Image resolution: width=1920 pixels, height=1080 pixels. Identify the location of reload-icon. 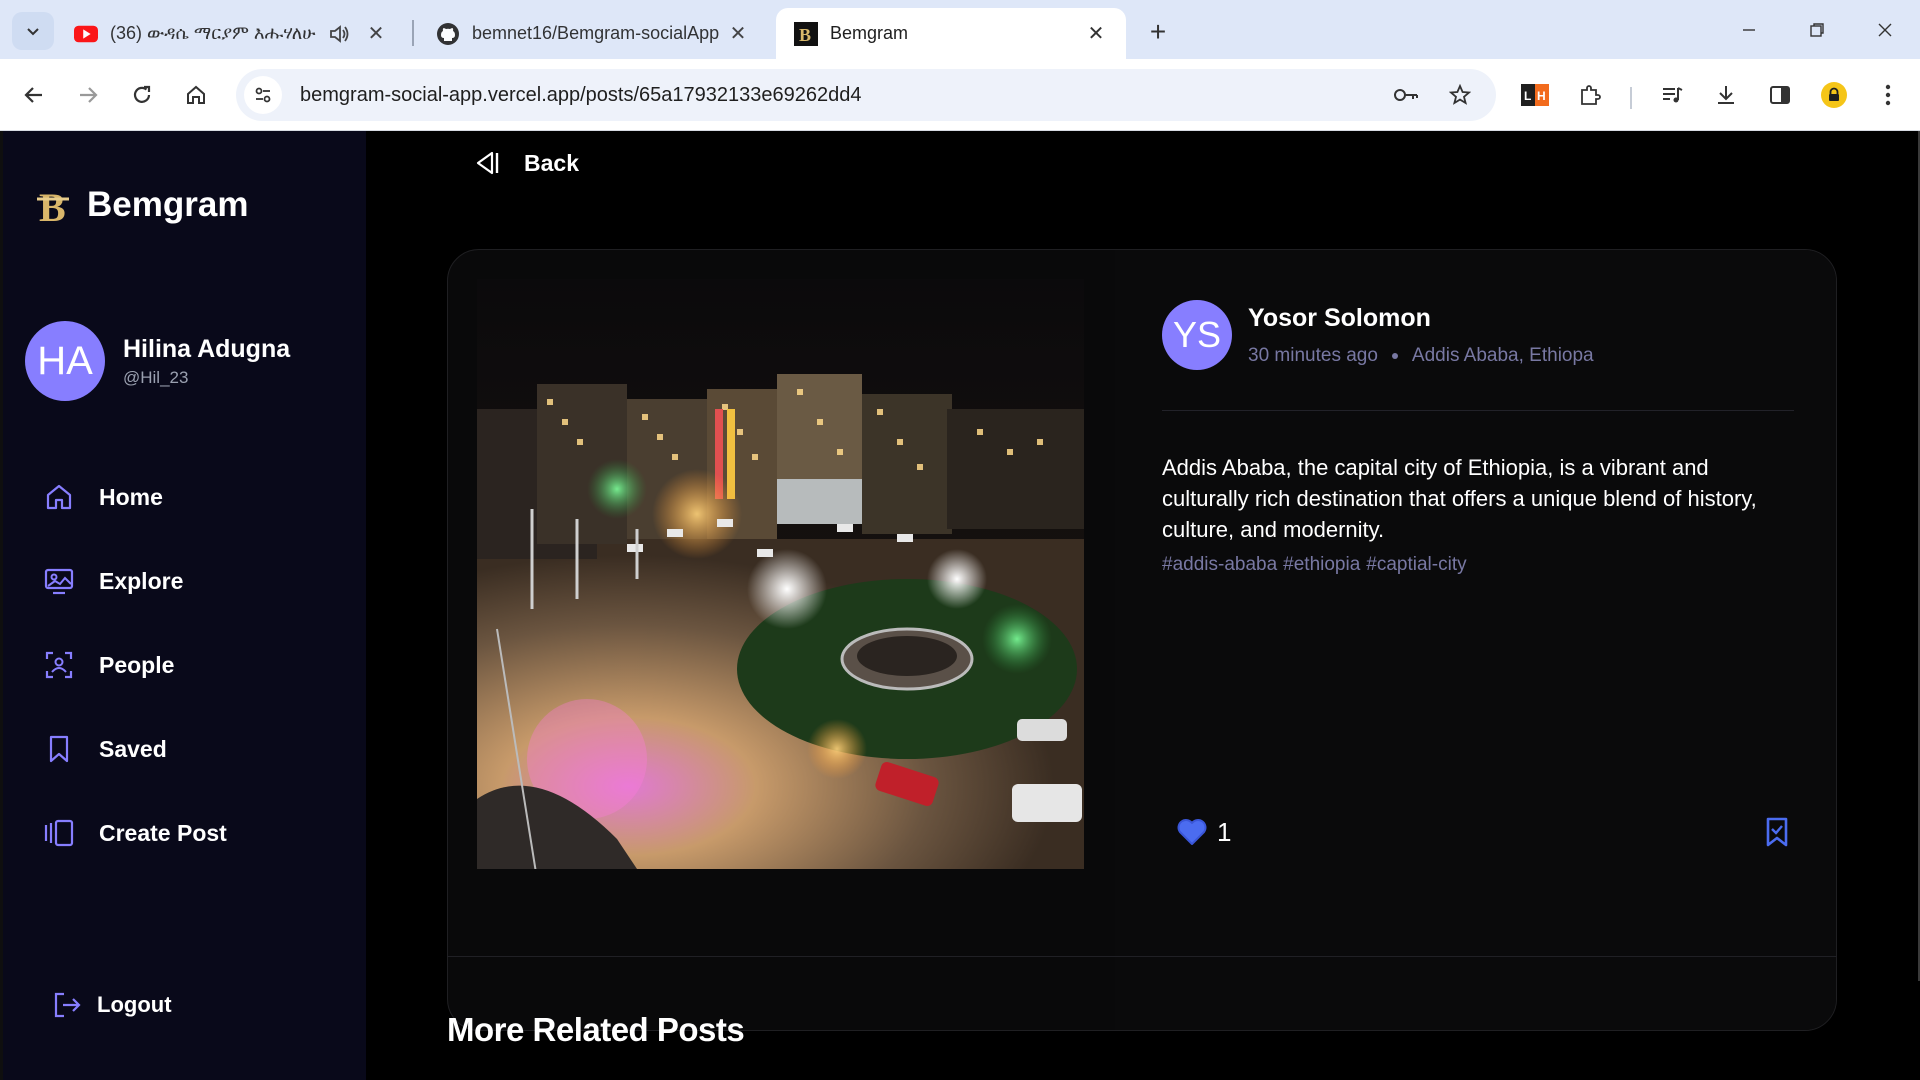
(142, 94).